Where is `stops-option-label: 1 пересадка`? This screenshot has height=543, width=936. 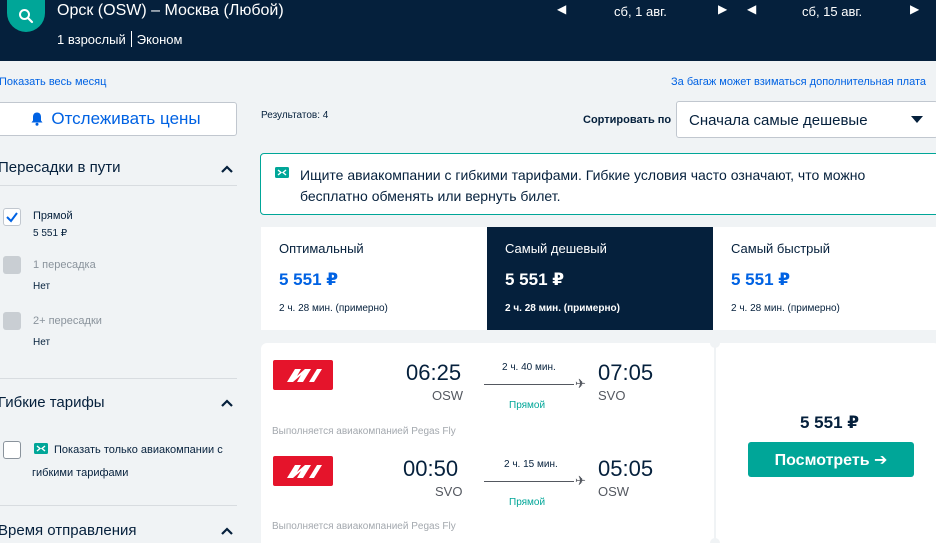 stops-option-label: 1 пересадка is located at coordinates (64, 265).